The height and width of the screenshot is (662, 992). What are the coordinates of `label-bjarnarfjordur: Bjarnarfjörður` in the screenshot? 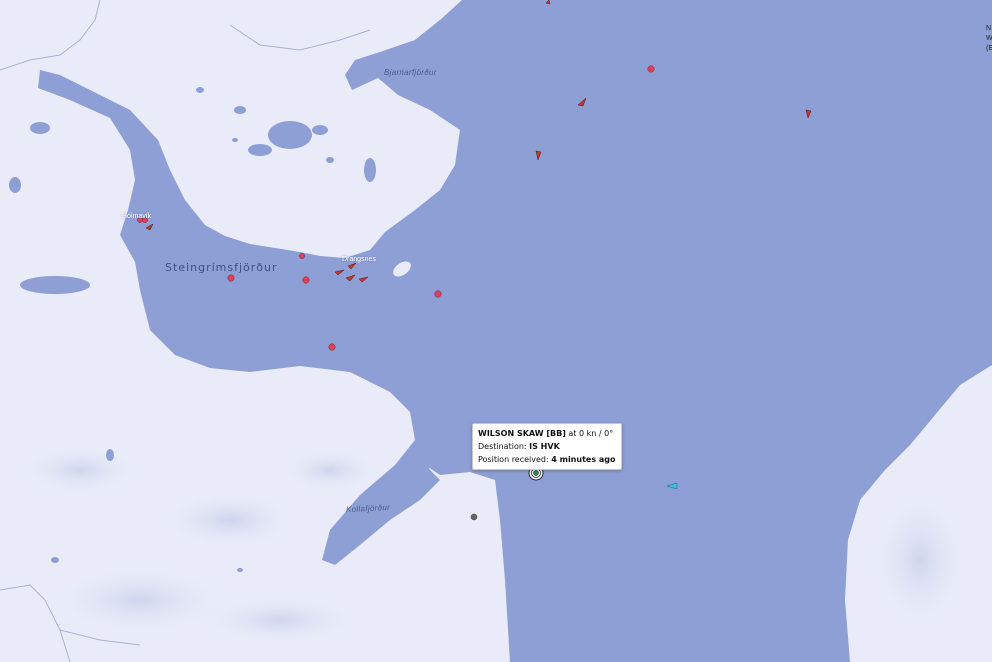 It's located at (410, 72).